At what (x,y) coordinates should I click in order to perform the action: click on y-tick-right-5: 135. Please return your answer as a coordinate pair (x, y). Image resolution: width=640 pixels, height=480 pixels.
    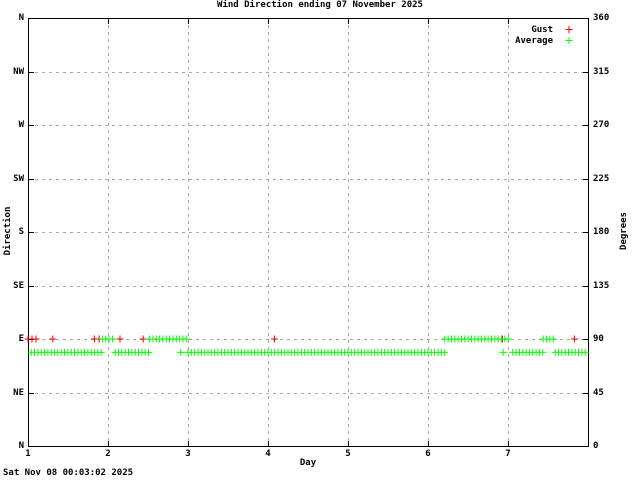
    Looking at the image, I should click on (601, 286).